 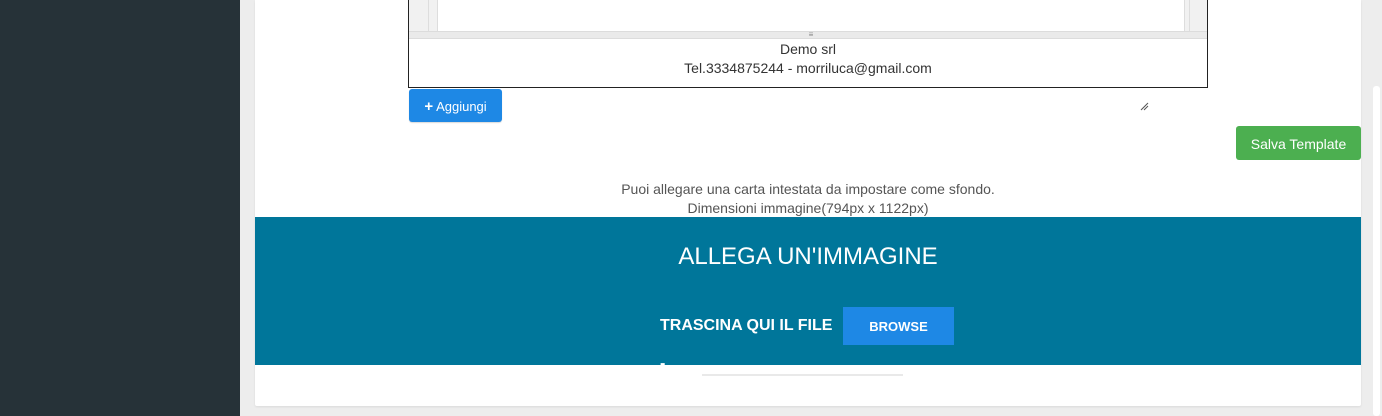 I want to click on add-button: + Aggiungi, so click(x=455, y=105).